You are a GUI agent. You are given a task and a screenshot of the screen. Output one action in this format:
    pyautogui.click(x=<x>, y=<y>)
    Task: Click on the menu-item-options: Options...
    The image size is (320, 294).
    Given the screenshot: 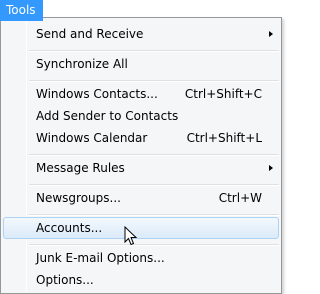 What is the action you would take?
    pyautogui.click(x=141, y=280)
    